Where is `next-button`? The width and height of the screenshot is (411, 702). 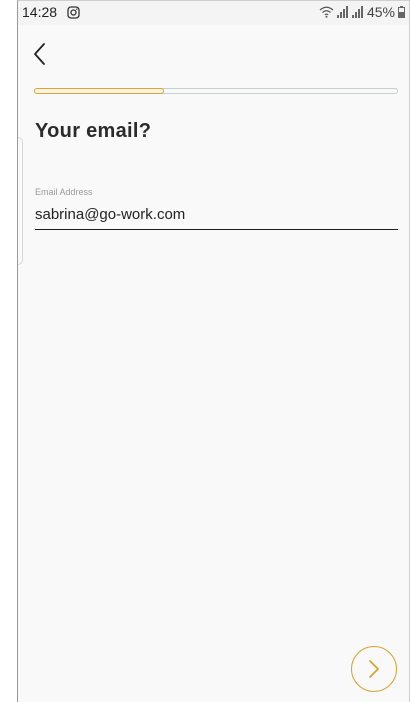 next-button is located at coordinates (374, 669).